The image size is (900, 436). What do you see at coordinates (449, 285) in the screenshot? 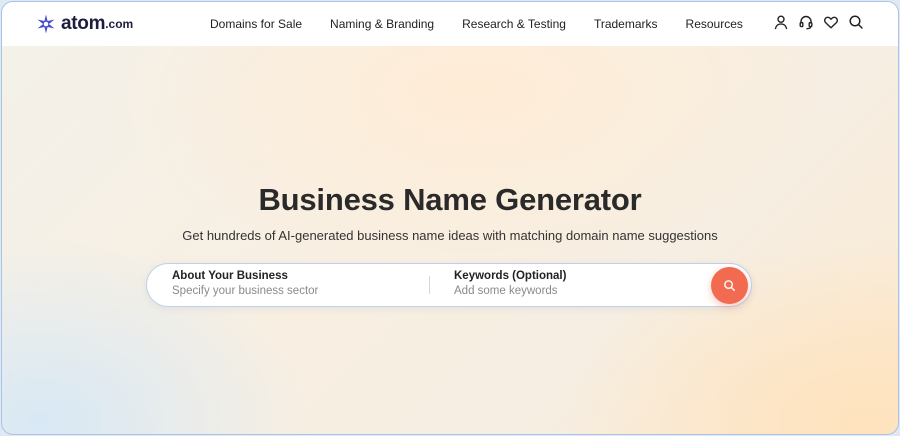
I see `name-generator-search-bar: About Your Business Keywords (Optional)` at bounding box center [449, 285].